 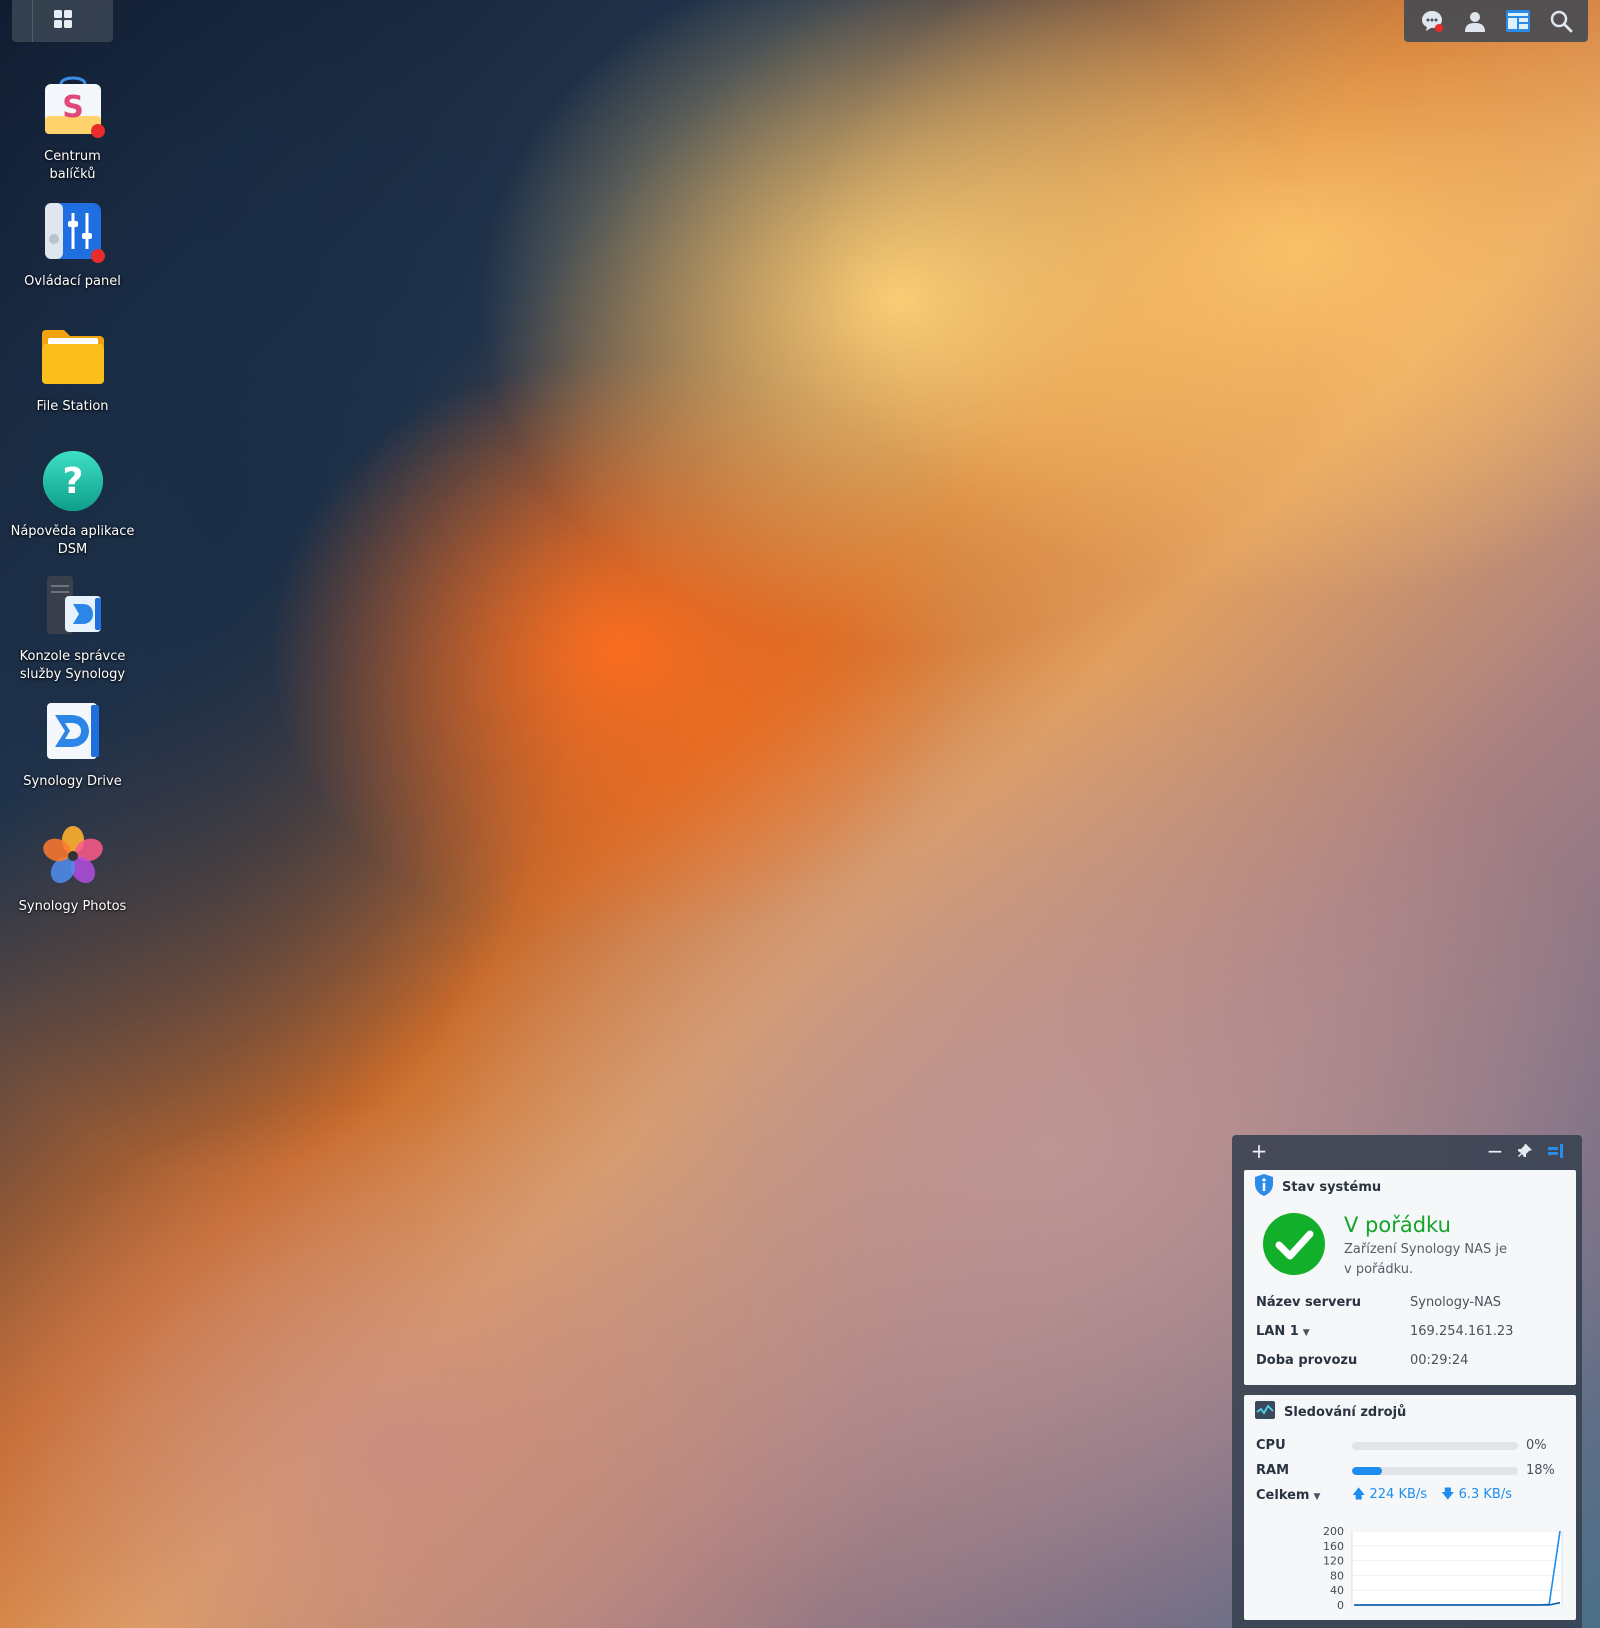 I want to click on info-value: 00:29:24, so click(x=1439, y=1360).